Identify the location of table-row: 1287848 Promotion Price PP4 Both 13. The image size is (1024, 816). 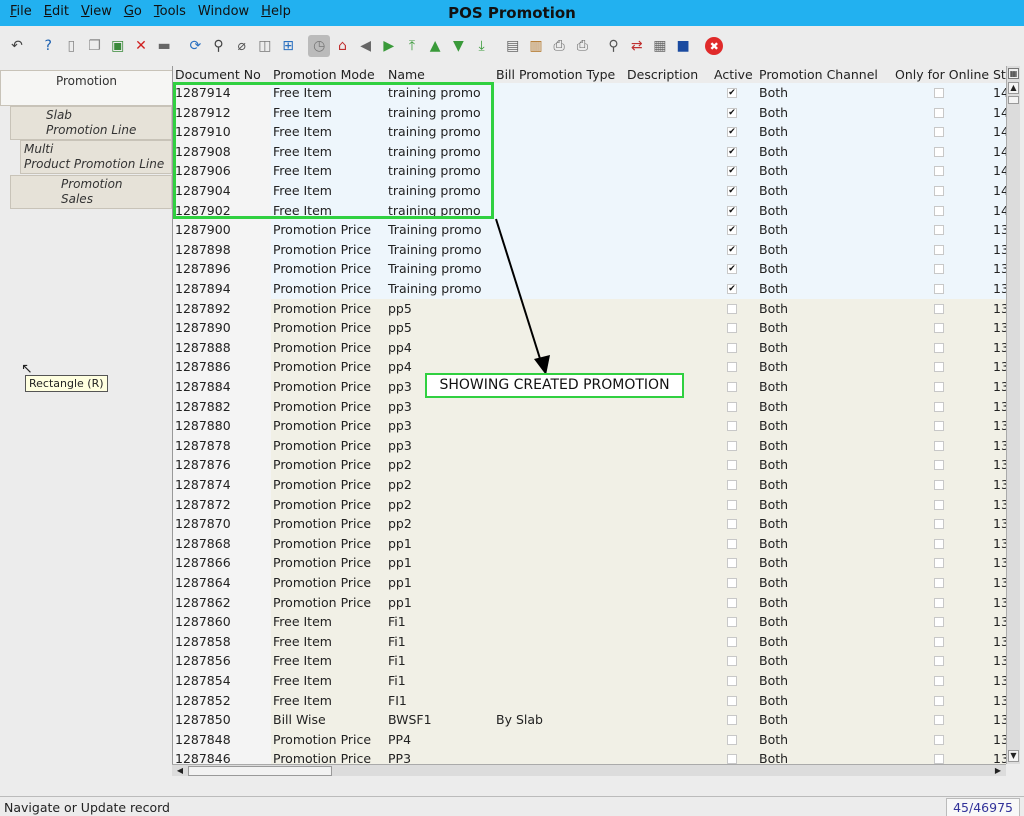
(589, 739).